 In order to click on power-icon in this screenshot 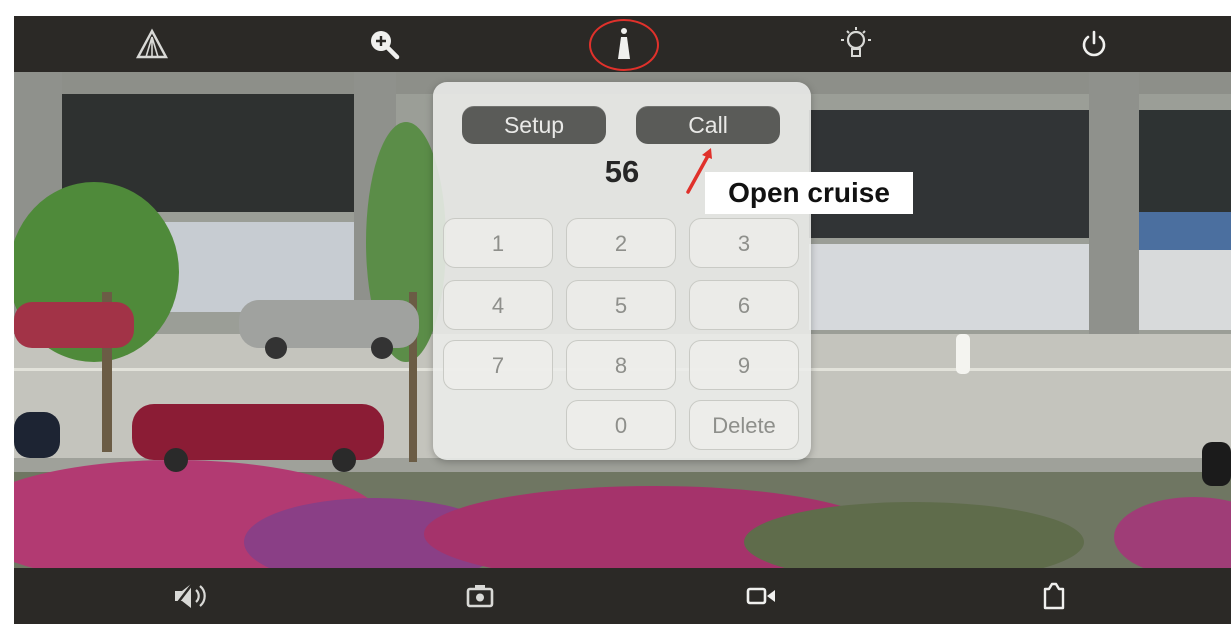, I will do `click(1094, 44)`.